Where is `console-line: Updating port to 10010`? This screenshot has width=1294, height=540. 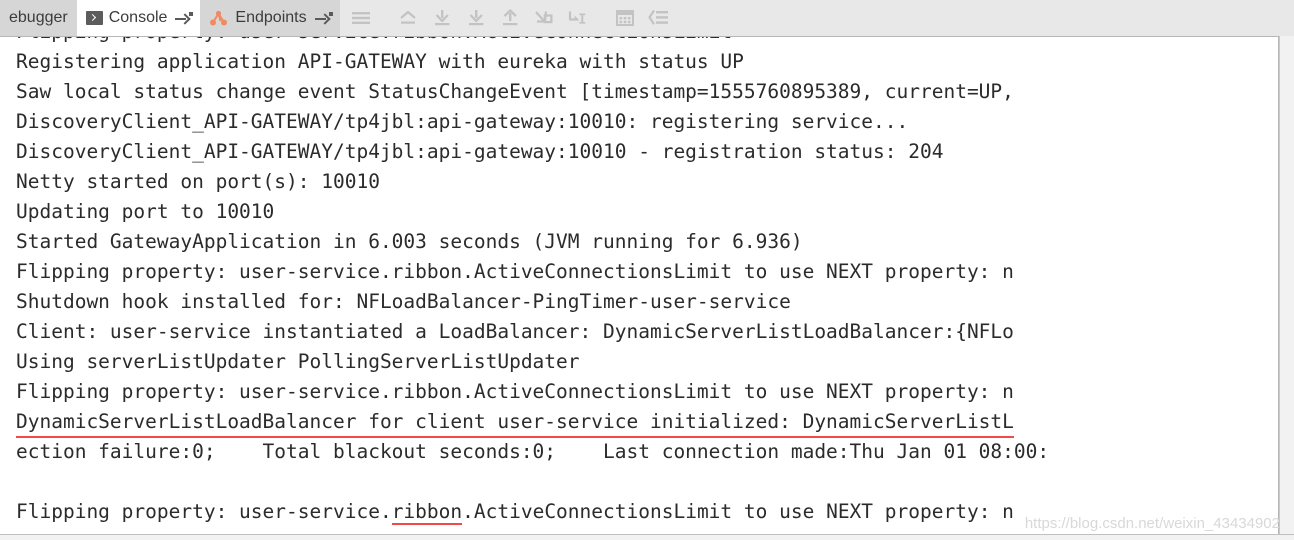
console-line: Updating port to 10010 is located at coordinates (145, 211).